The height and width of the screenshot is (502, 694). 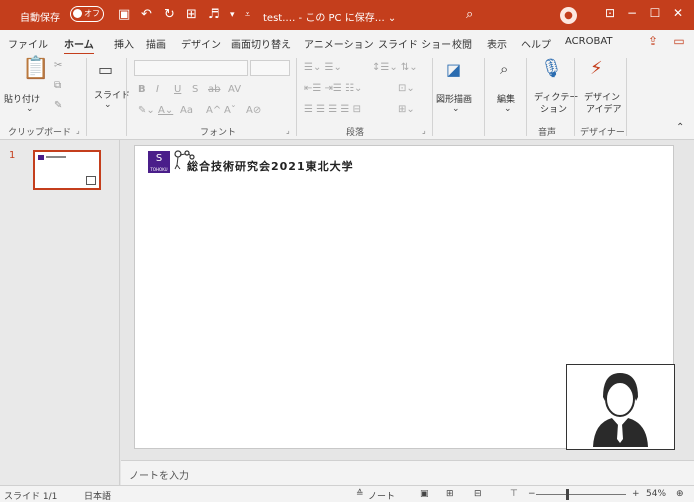 I want to click on share-icon: ⇪, so click(x=653, y=42).